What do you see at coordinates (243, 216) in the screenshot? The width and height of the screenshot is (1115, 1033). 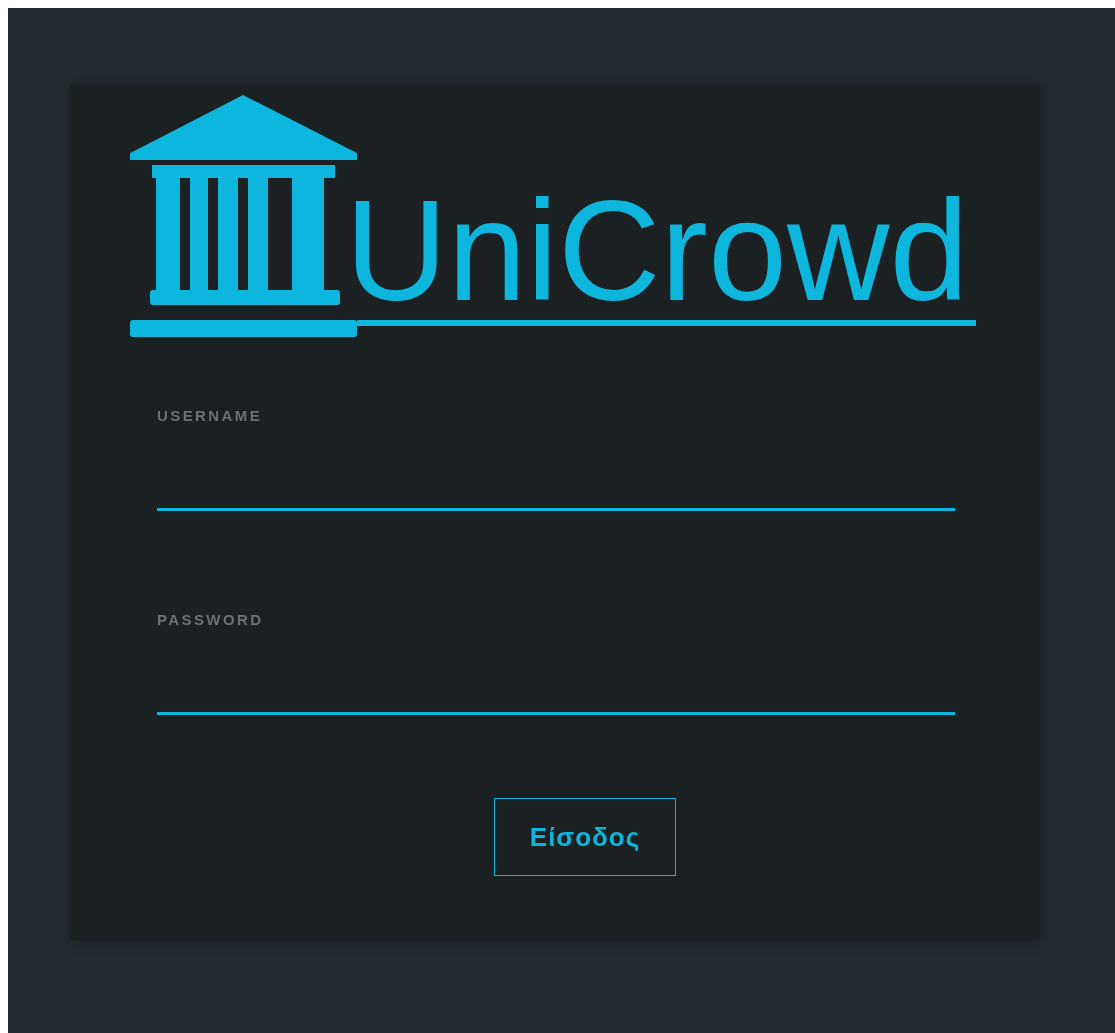 I see `building-icon` at bounding box center [243, 216].